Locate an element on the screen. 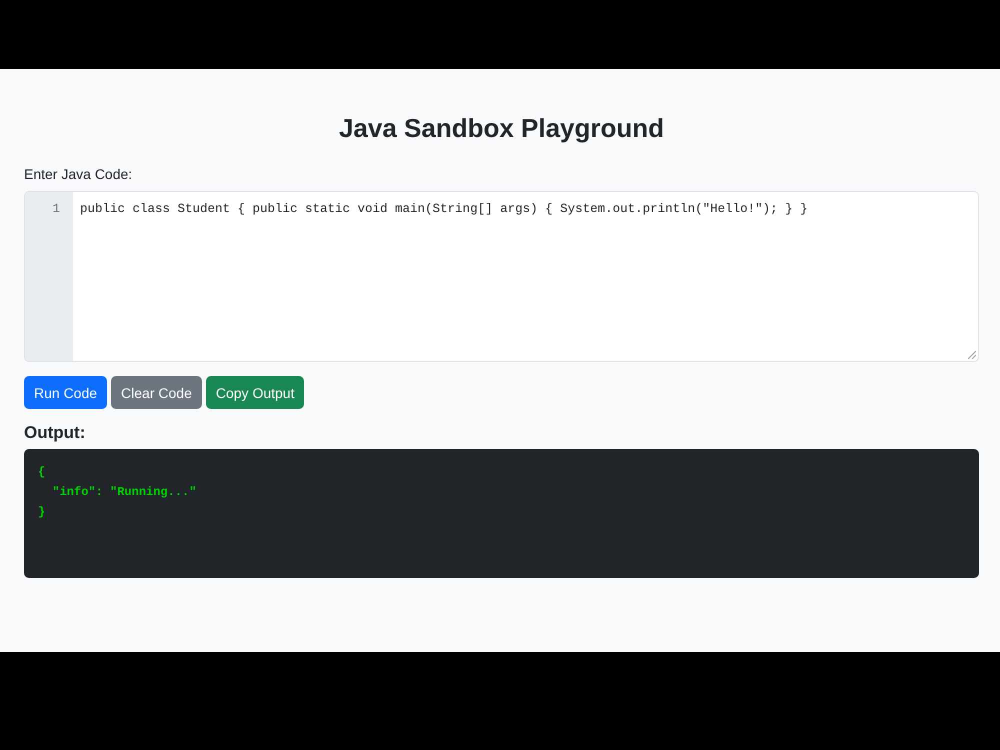 The image size is (1000, 750). copy-button: Copy Output is located at coordinates (255, 392).